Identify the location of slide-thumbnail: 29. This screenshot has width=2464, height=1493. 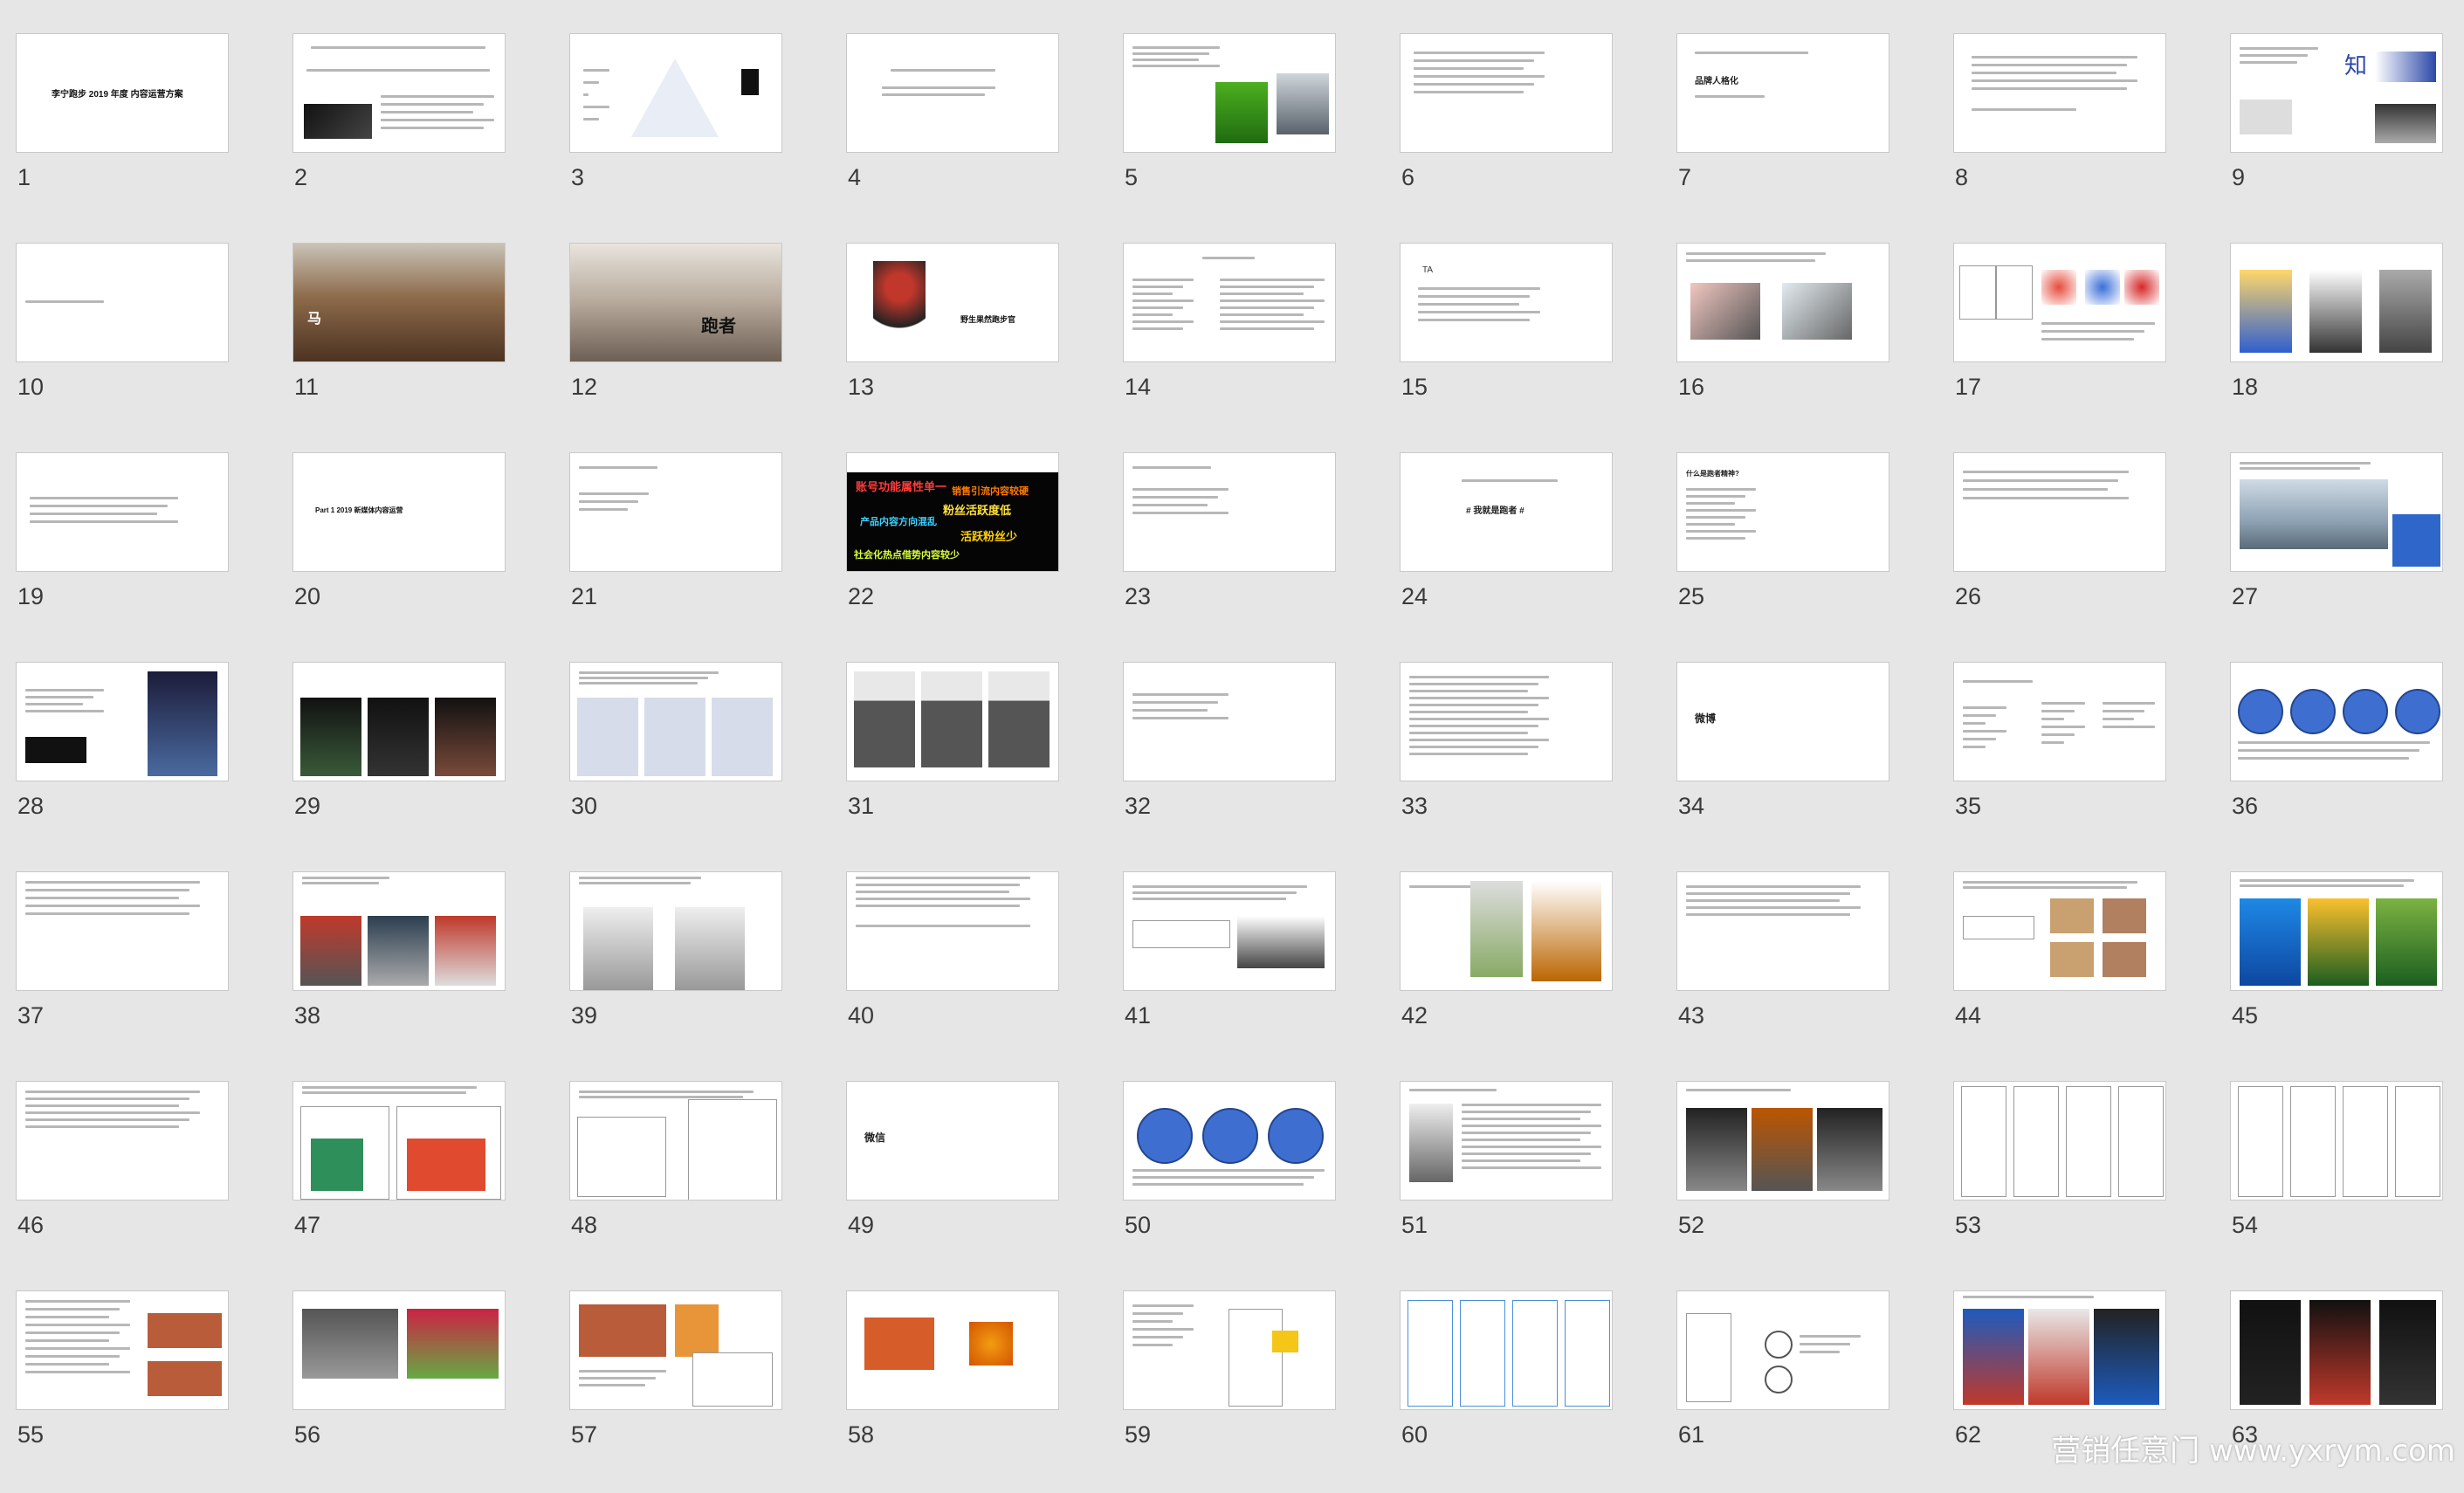
(400, 763).